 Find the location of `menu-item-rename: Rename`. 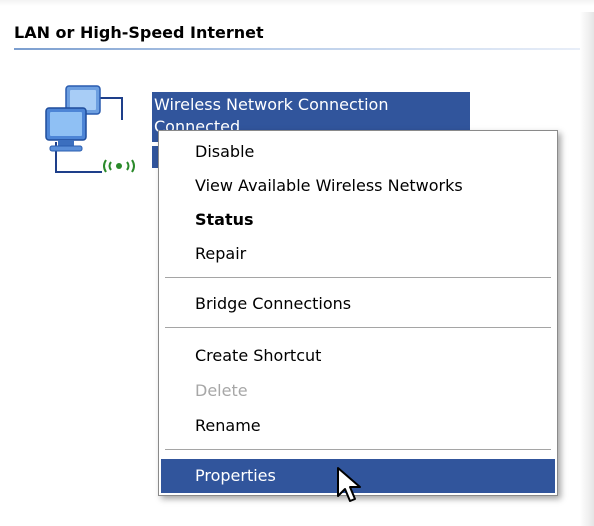

menu-item-rename: Rename is located at coordinates (358, 426).